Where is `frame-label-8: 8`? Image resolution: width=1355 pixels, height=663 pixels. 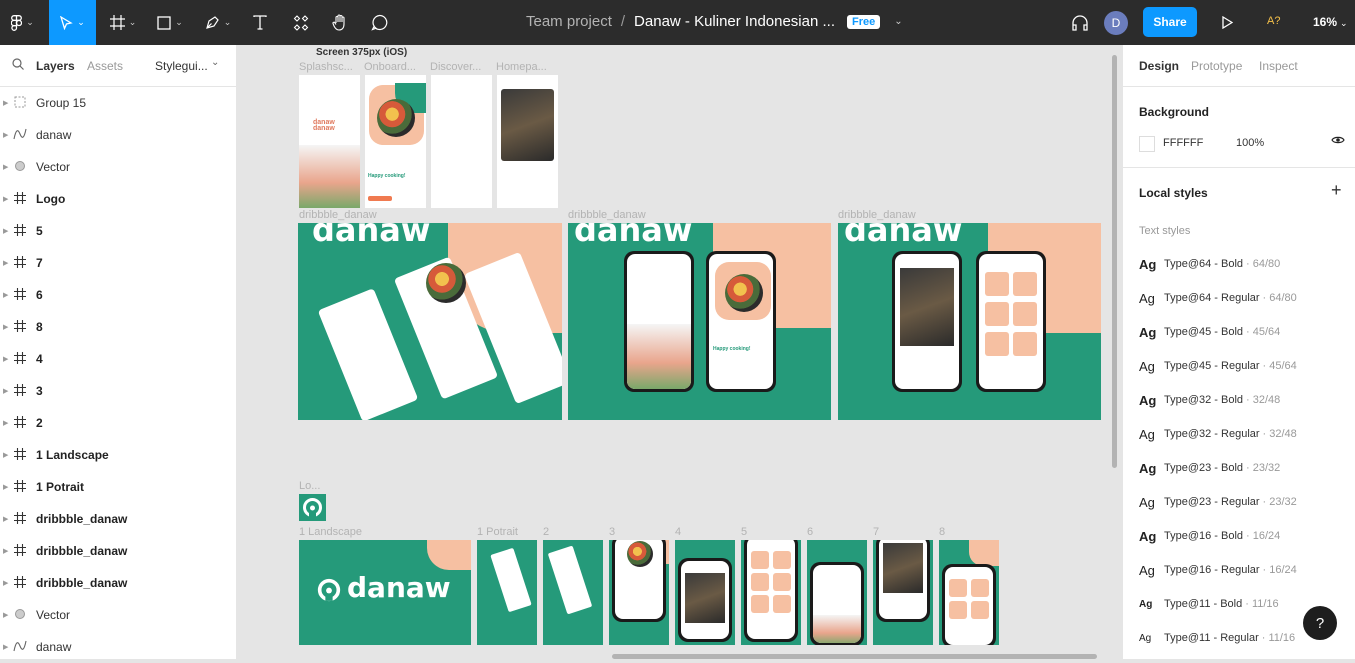
frame-label-8: 8 is located at coordinates (942, 532).